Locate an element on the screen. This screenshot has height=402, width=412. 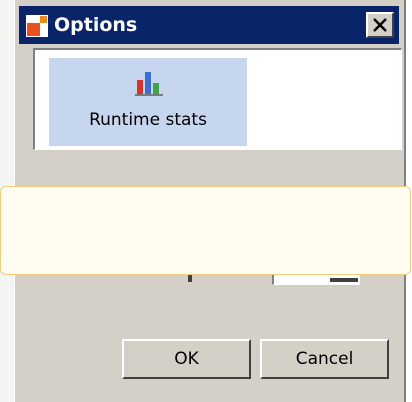
bar-chart-icon is located at coordinates (149, 84).